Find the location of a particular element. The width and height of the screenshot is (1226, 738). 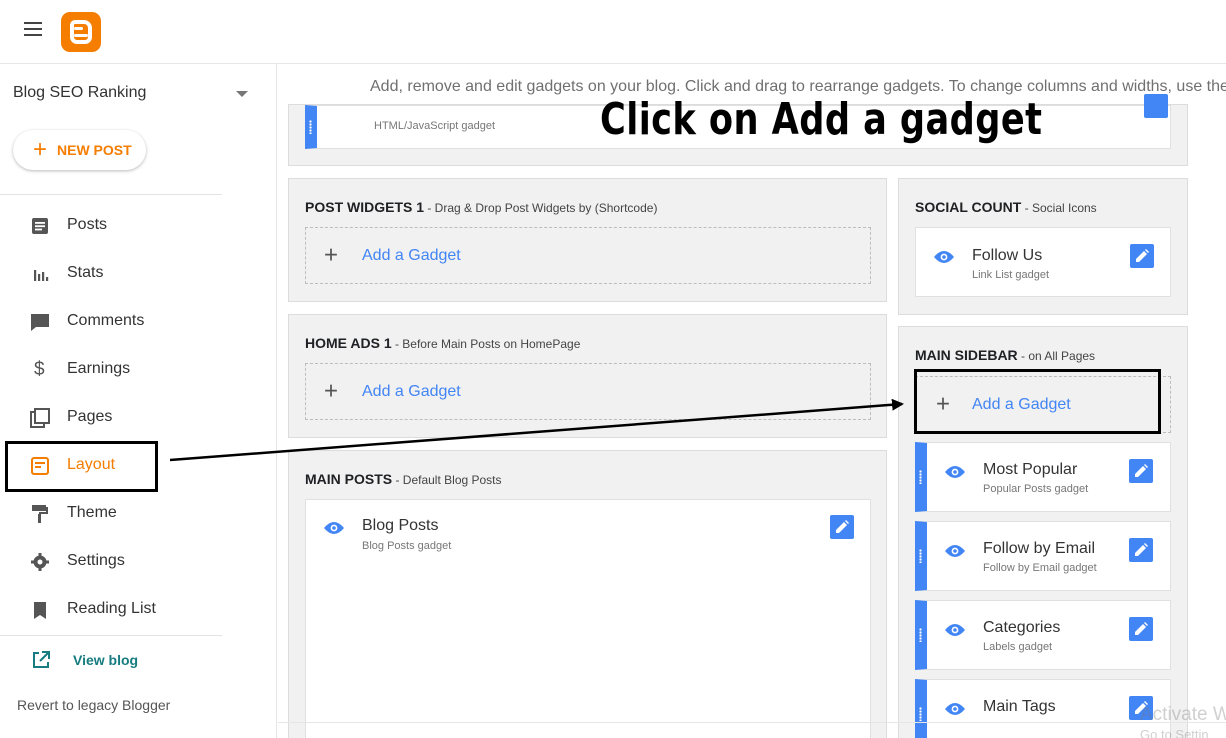

gadget-subtitle: Labels gadget is located at coordinates (1018, 647).